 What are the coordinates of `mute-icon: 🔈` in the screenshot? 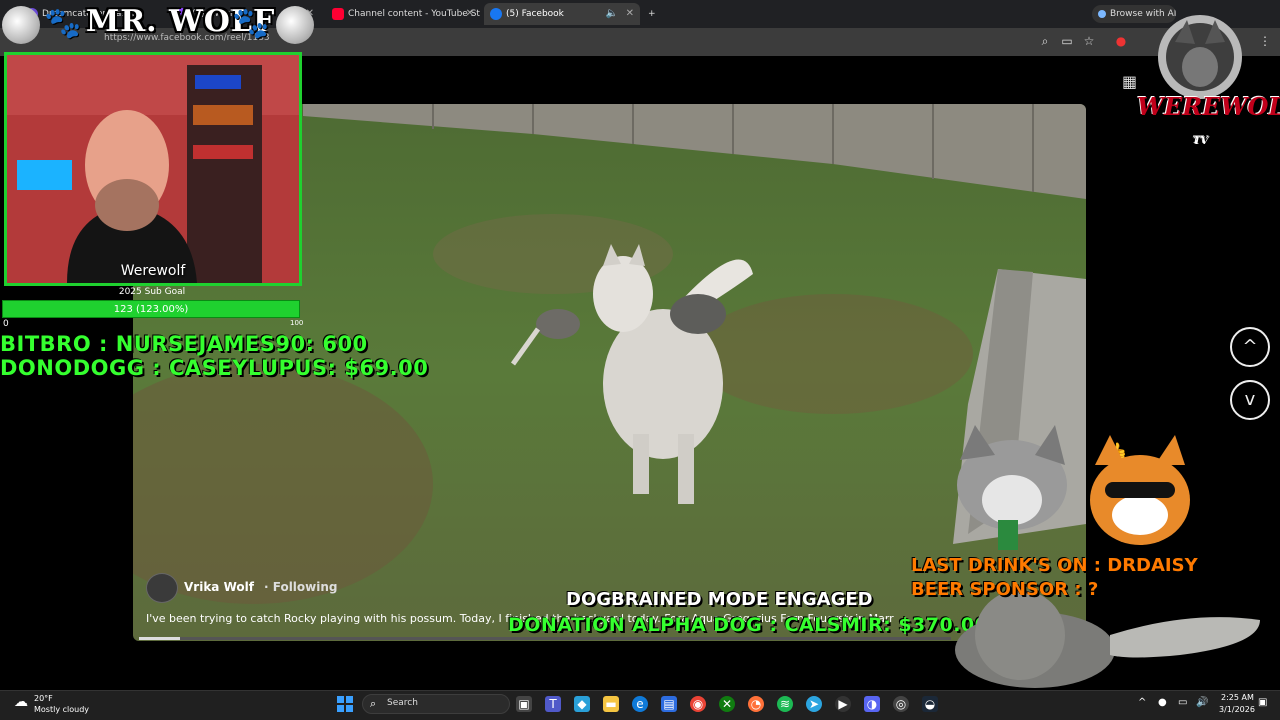 It's located at (612, 14).